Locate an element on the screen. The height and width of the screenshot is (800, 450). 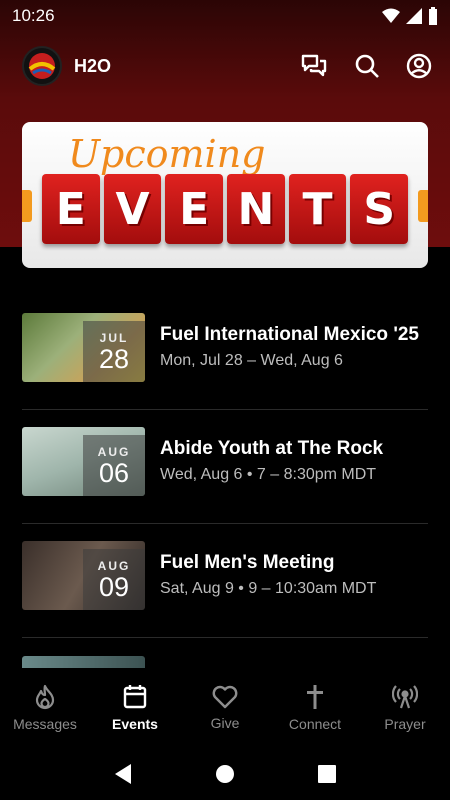
nav-events: Events is located at coordinates (135, 708).